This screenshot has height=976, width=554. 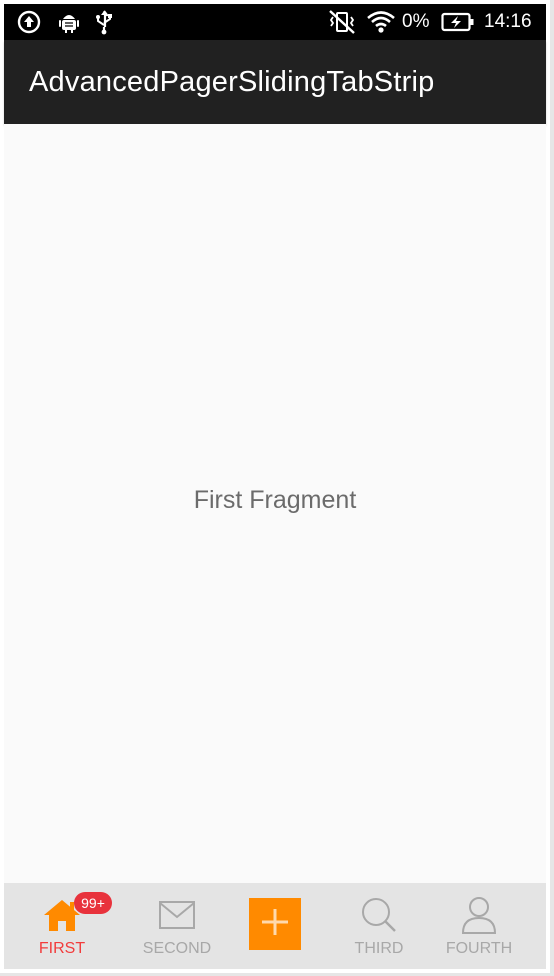 What do you see at coordinates (381, 22) in the screenshot?
I see `wifi-icon` at bounding box center [381, 22].